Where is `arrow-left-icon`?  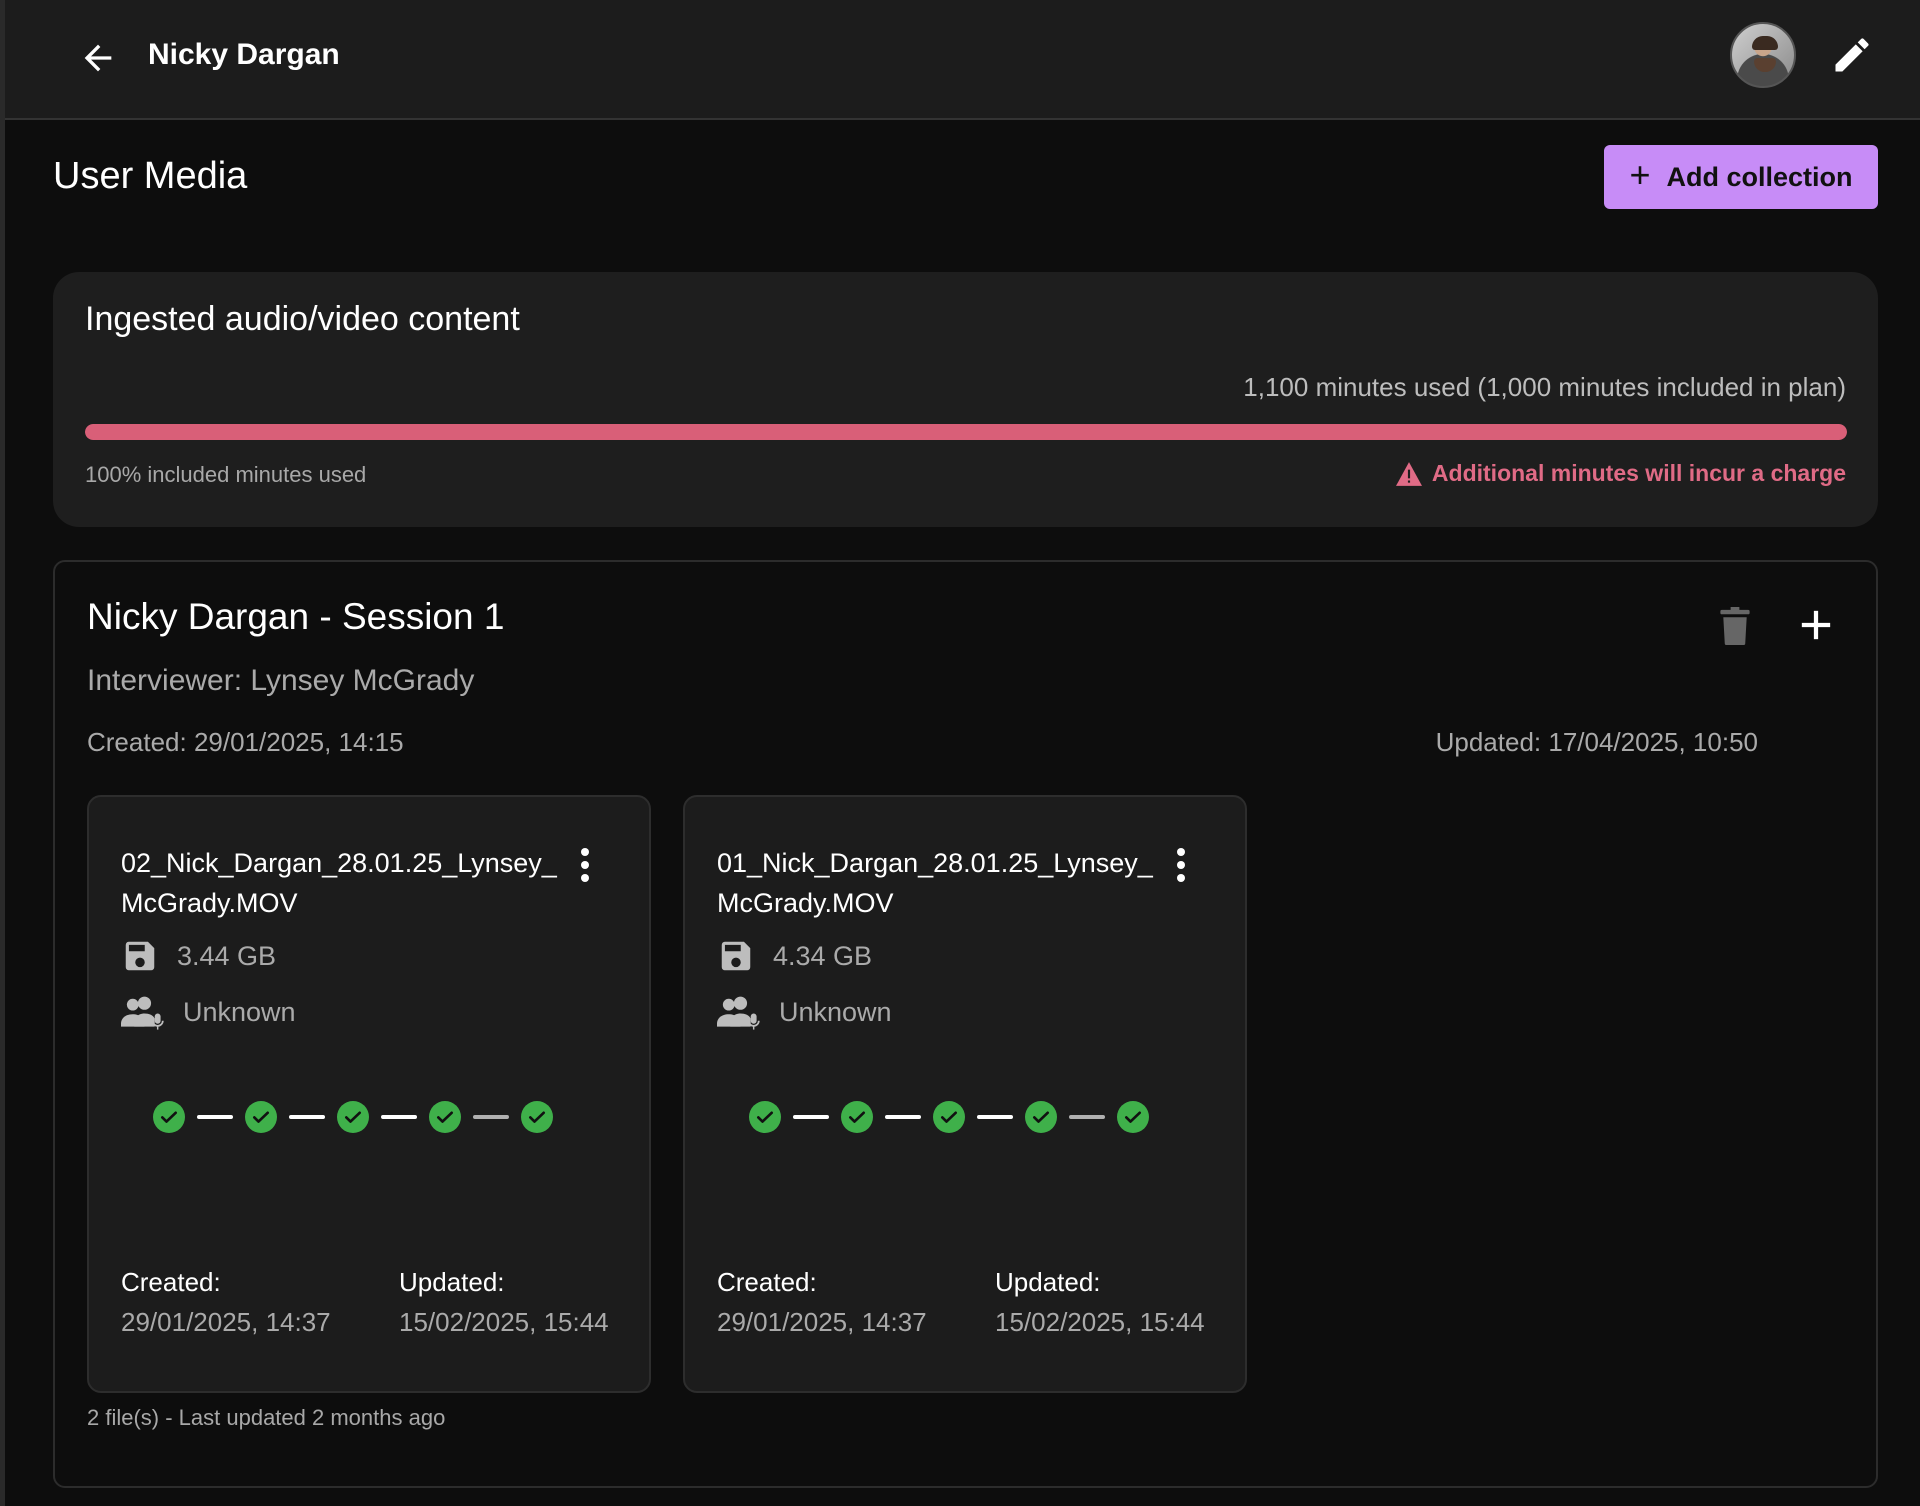
arrow-left-icon is located at coordinates (98, 58).